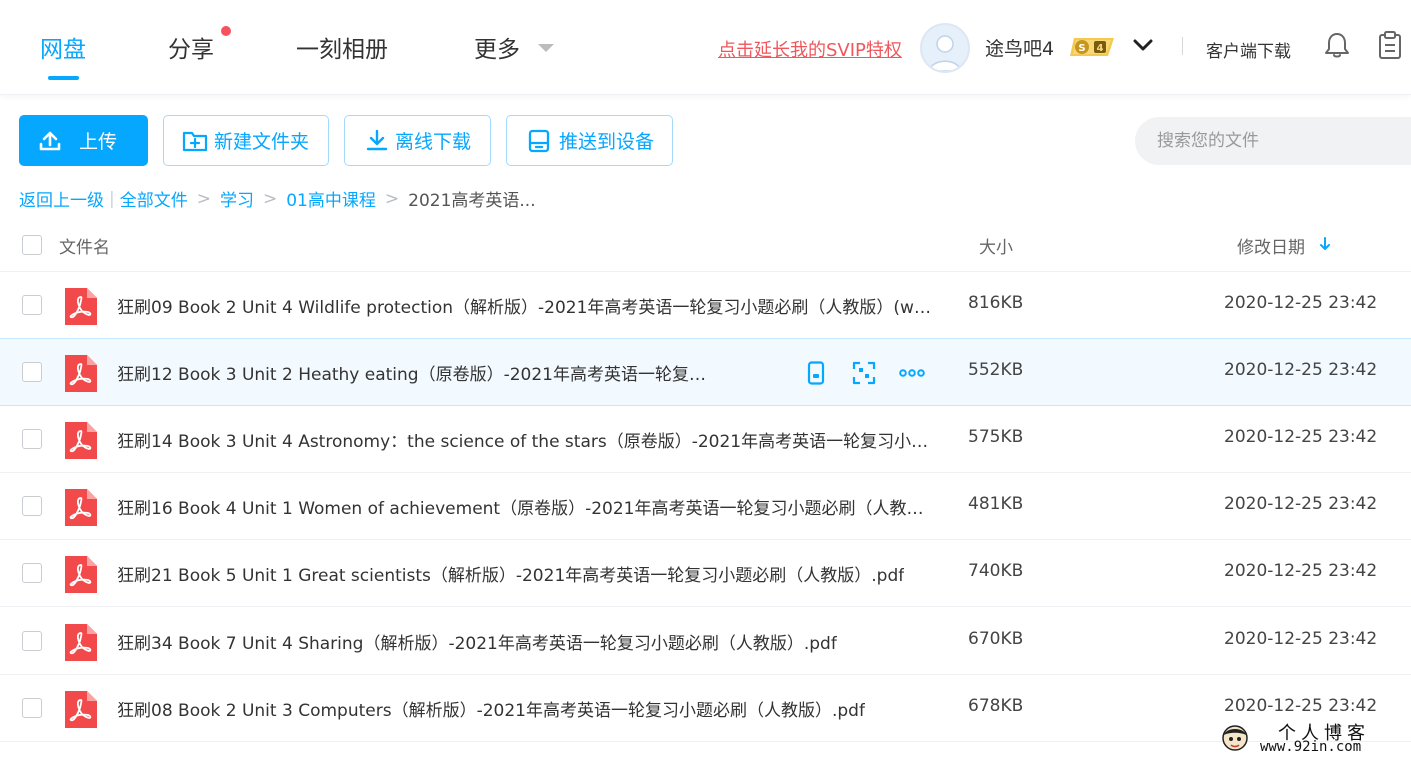 The height and width of the screenshot is (759, 1411). Describe the element at coordinates (377, 139) in the screenshot. I see `download-icon` at that location.